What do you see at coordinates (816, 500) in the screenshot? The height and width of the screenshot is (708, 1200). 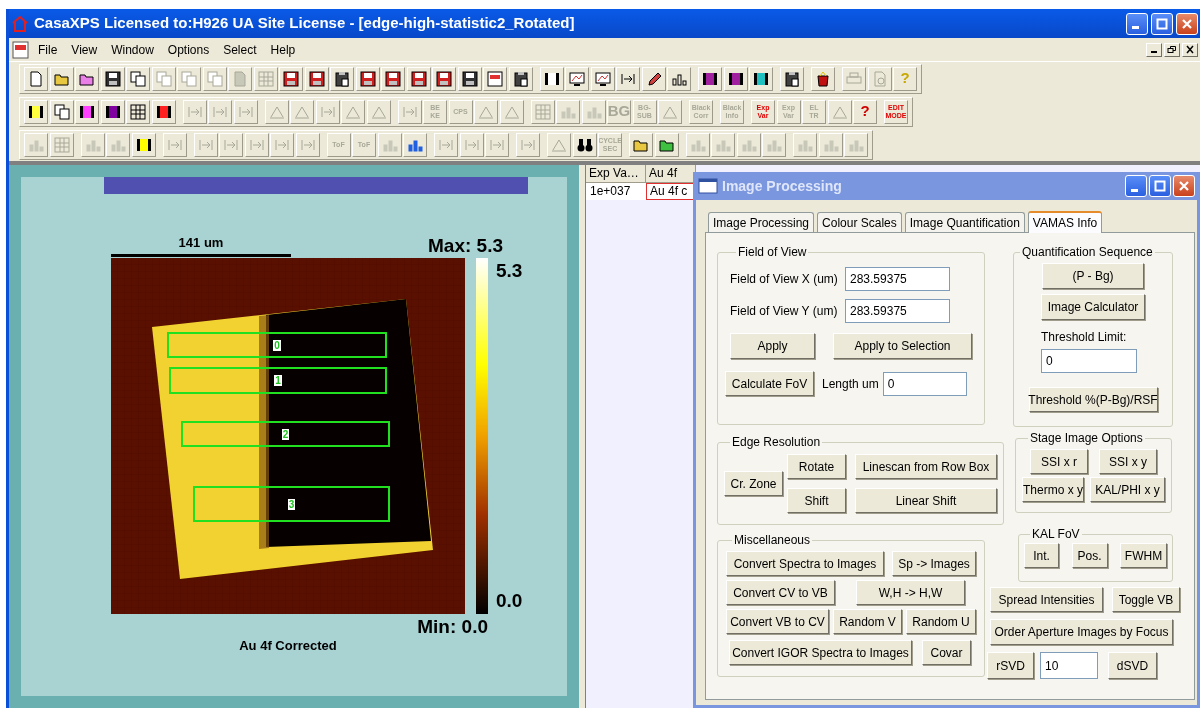 I see `dialog-button: Shift` at bounding box center [816, 500].